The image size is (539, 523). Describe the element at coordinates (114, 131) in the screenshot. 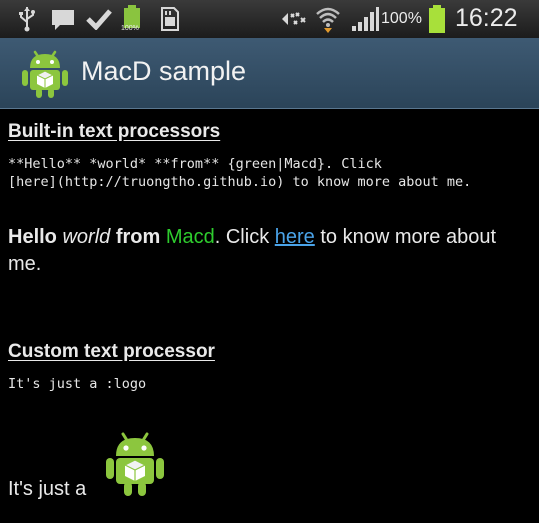

I see `builtin-section-header: Built-in text processors` at that location.